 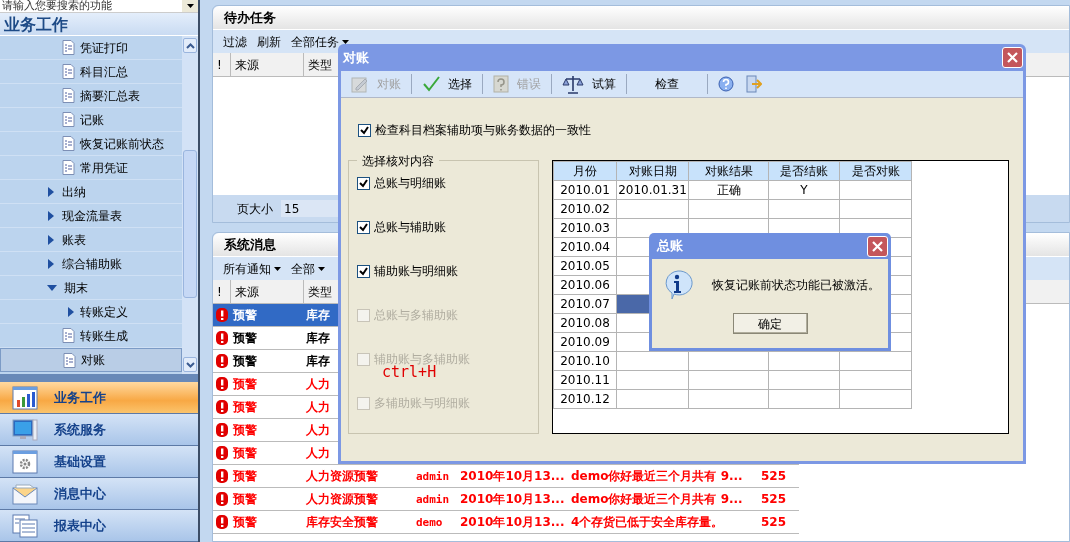 I want to click on table-cell: 2010.02, so click(x=585, y=209).